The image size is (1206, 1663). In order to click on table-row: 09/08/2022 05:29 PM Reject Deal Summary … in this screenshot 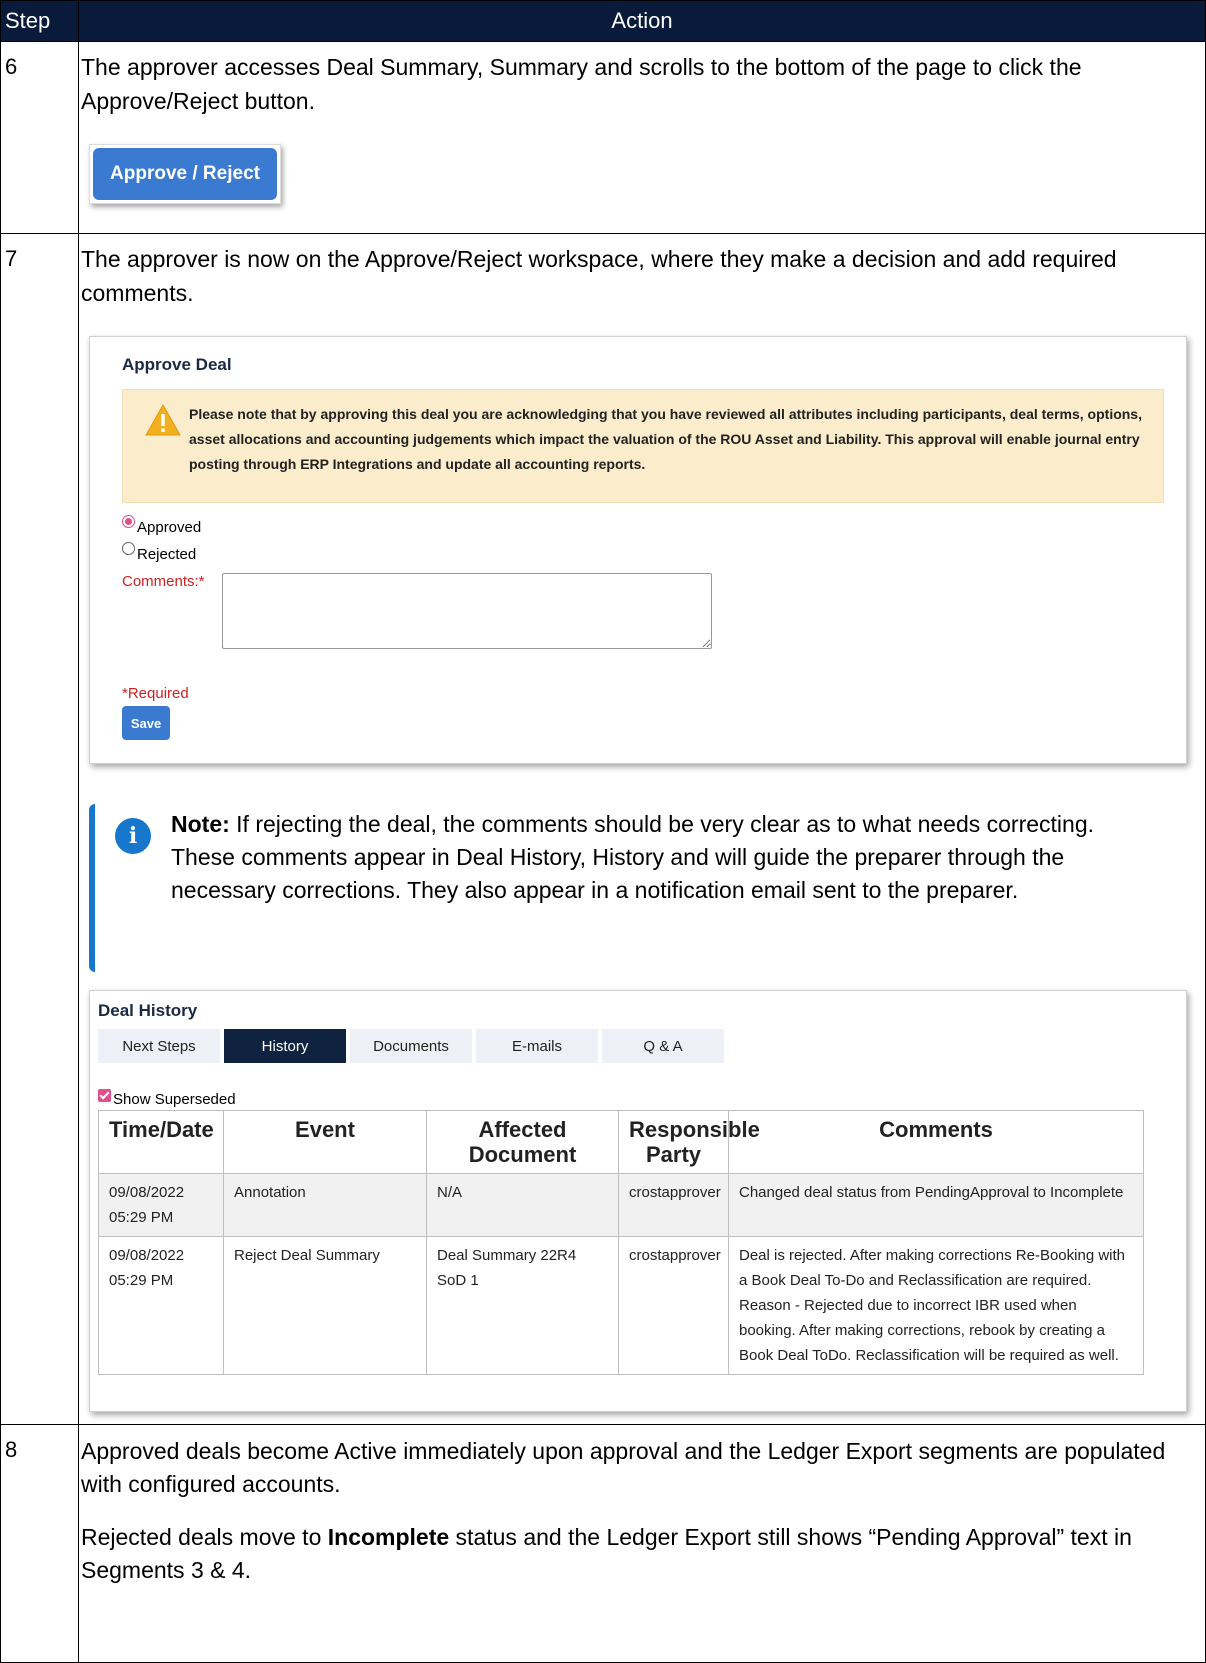, I will do `click(621, 1305)`.